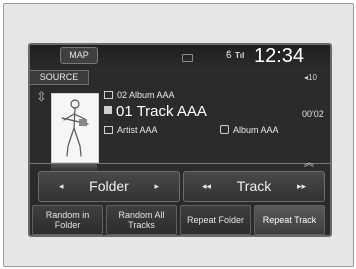 This screenshot has height=269, width=356. I want to click on album-art, so click(75, 128).